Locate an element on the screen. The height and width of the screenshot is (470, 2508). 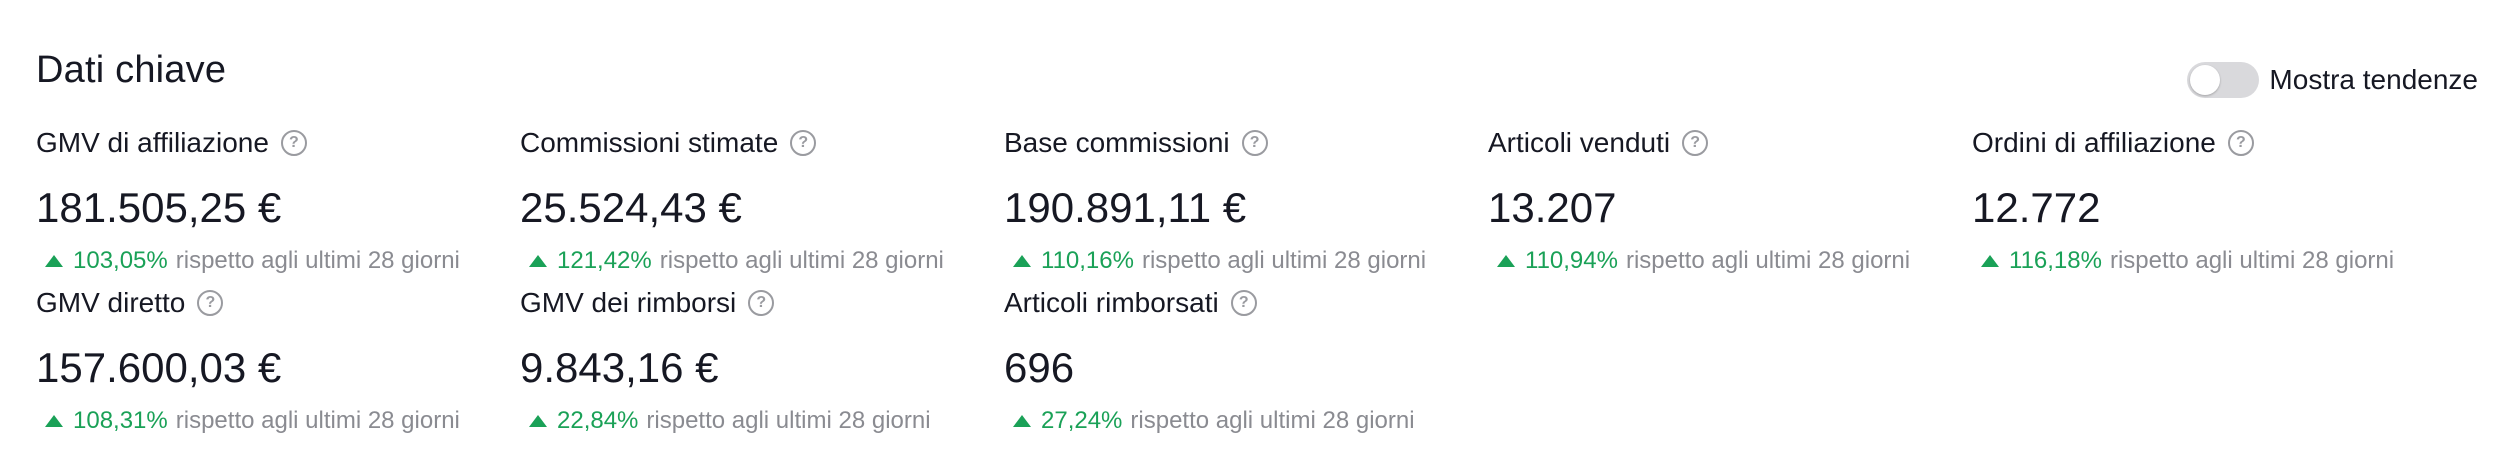
metric-trend: 108,31% rispetto agli ultimi 28 giorni is located at coordinates (276, 421).